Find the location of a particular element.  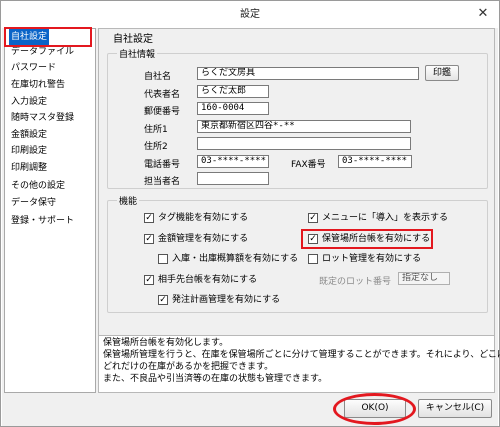

sidebar-item-amount: 金額設定 is located at coordinates (29, 135).